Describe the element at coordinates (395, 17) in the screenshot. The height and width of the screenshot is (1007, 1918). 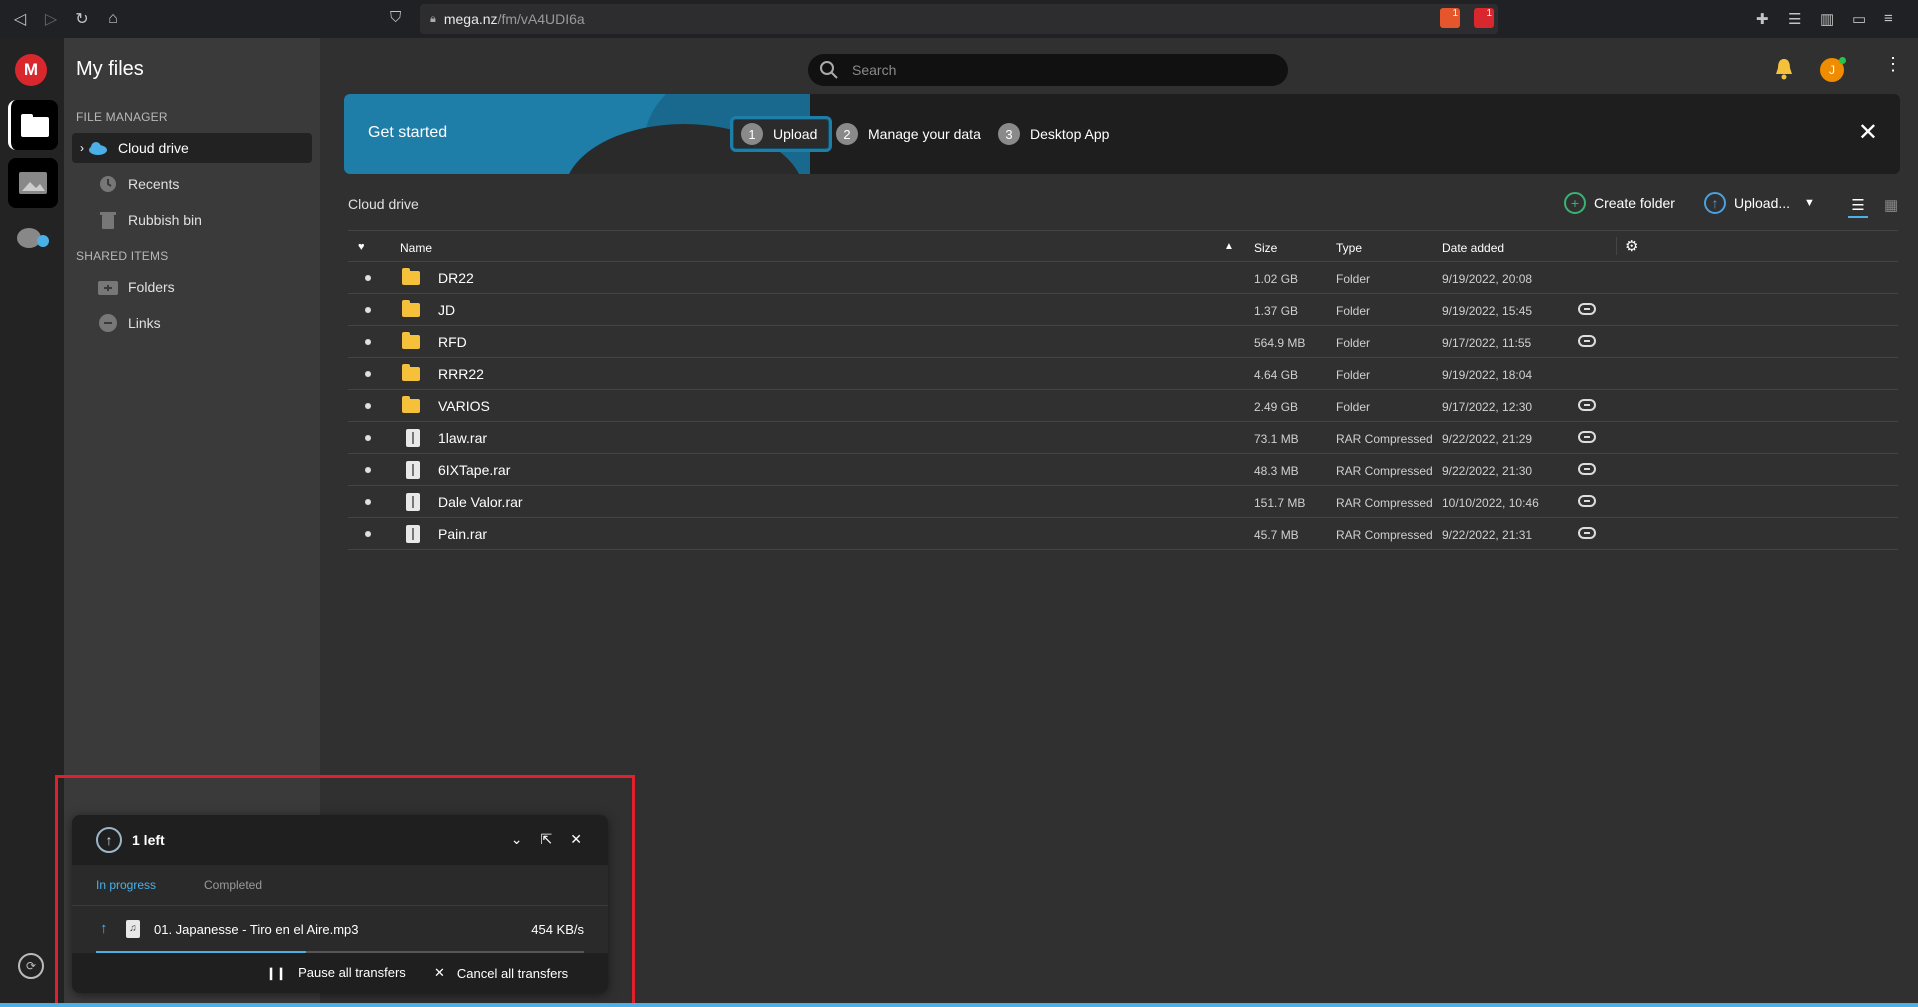
I see `bookmark-icon: ⛉` at that location.